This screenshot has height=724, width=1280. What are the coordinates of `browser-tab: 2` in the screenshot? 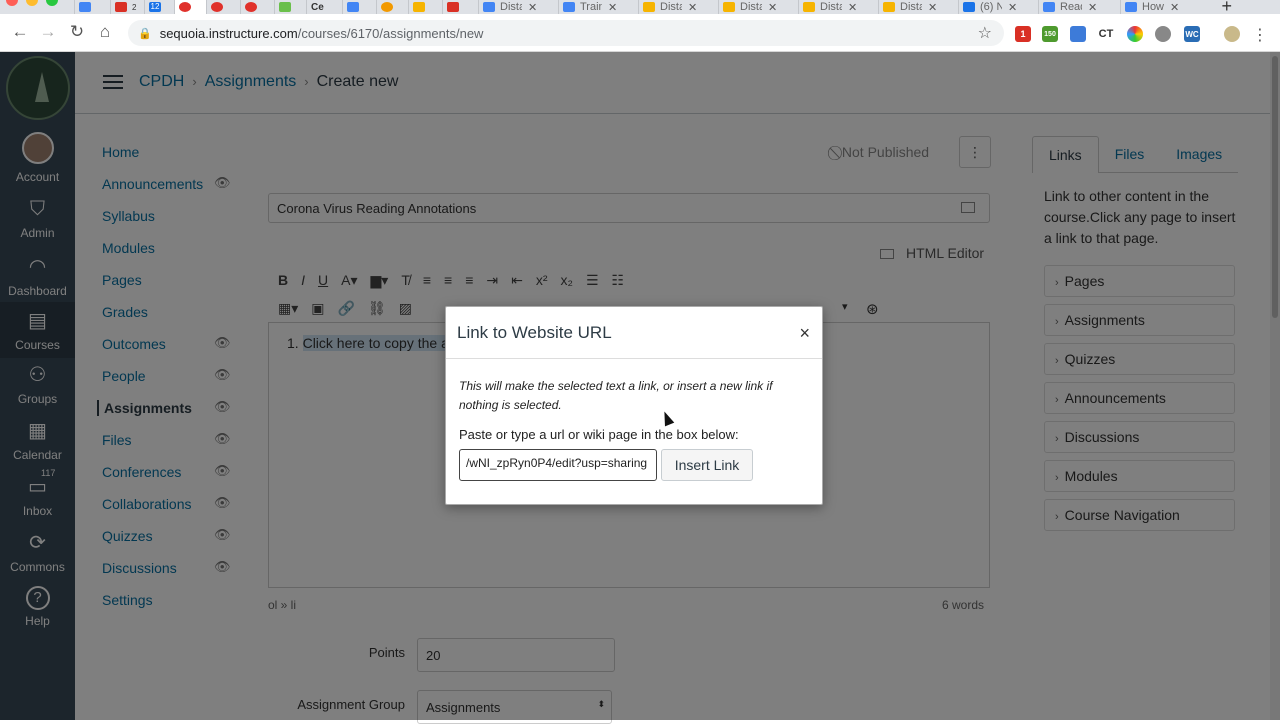 It's located at (127, 7).